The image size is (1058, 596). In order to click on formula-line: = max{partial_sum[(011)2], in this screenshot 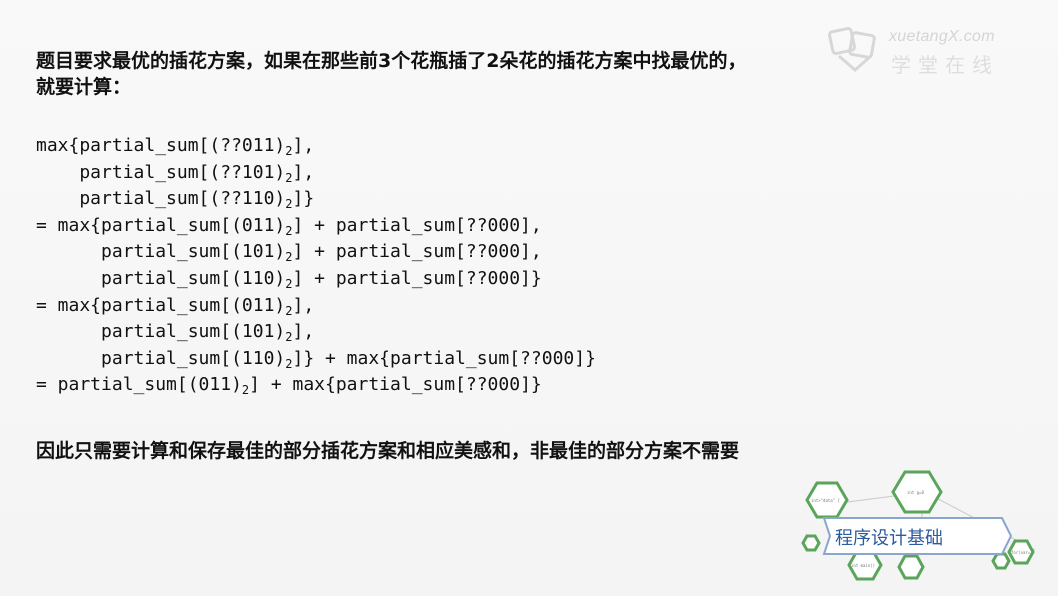, I will do `click(316, 306)`.